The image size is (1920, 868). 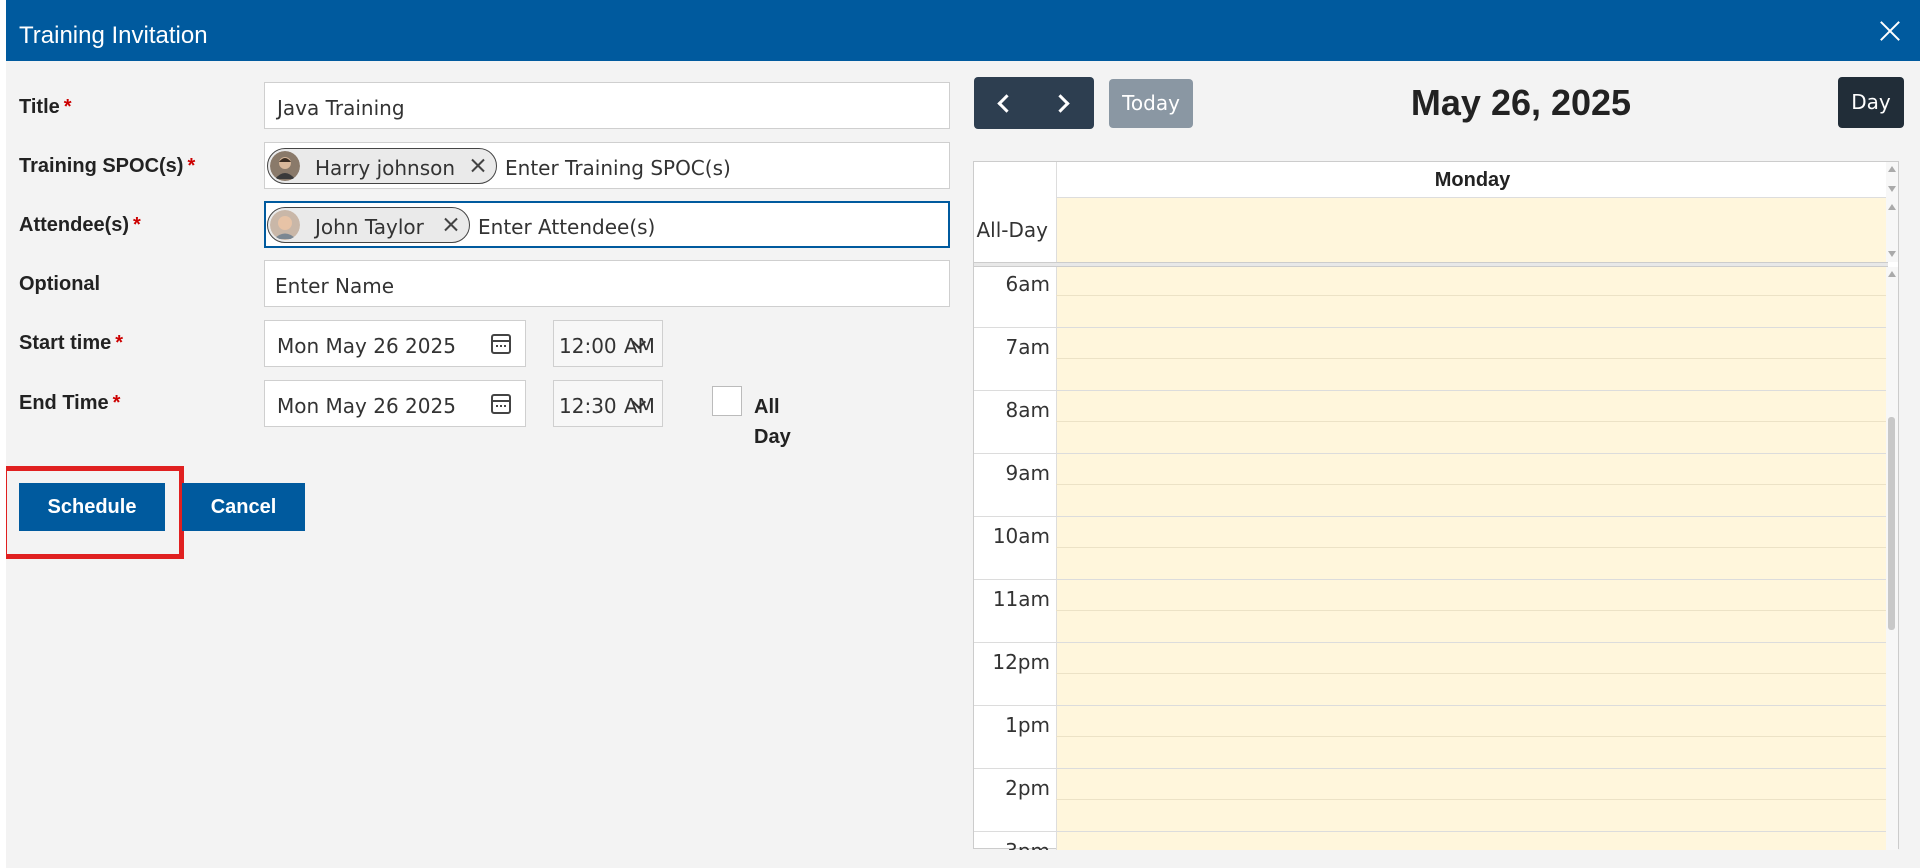 I want to click on end-time-label: End Time *, so click(x=69, y=403).